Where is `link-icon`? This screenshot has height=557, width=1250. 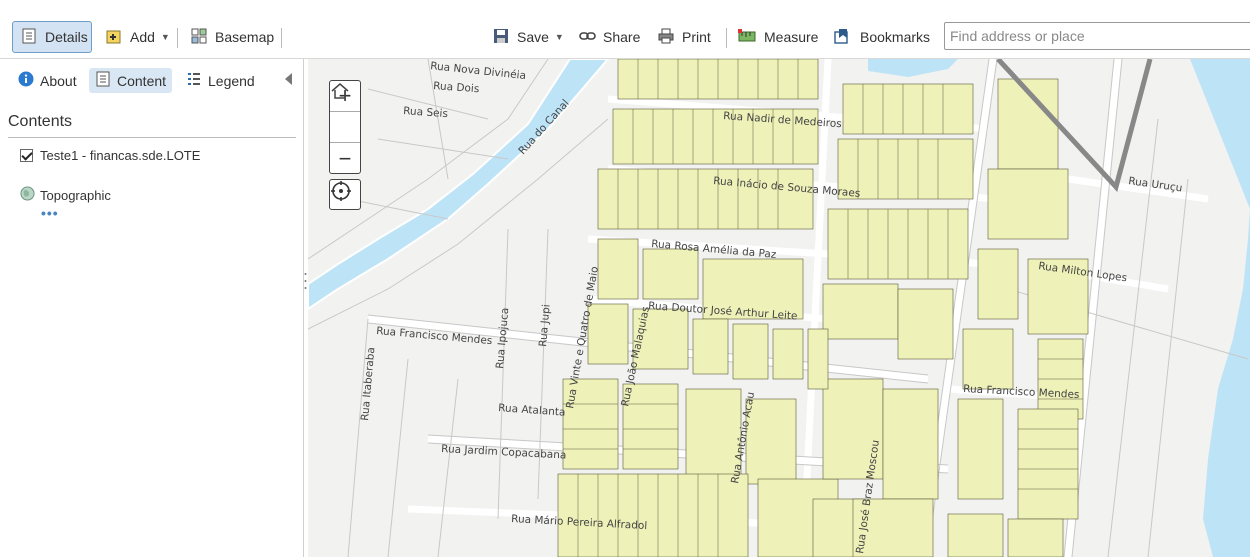 link-icon is located at coordinates (588, 37).